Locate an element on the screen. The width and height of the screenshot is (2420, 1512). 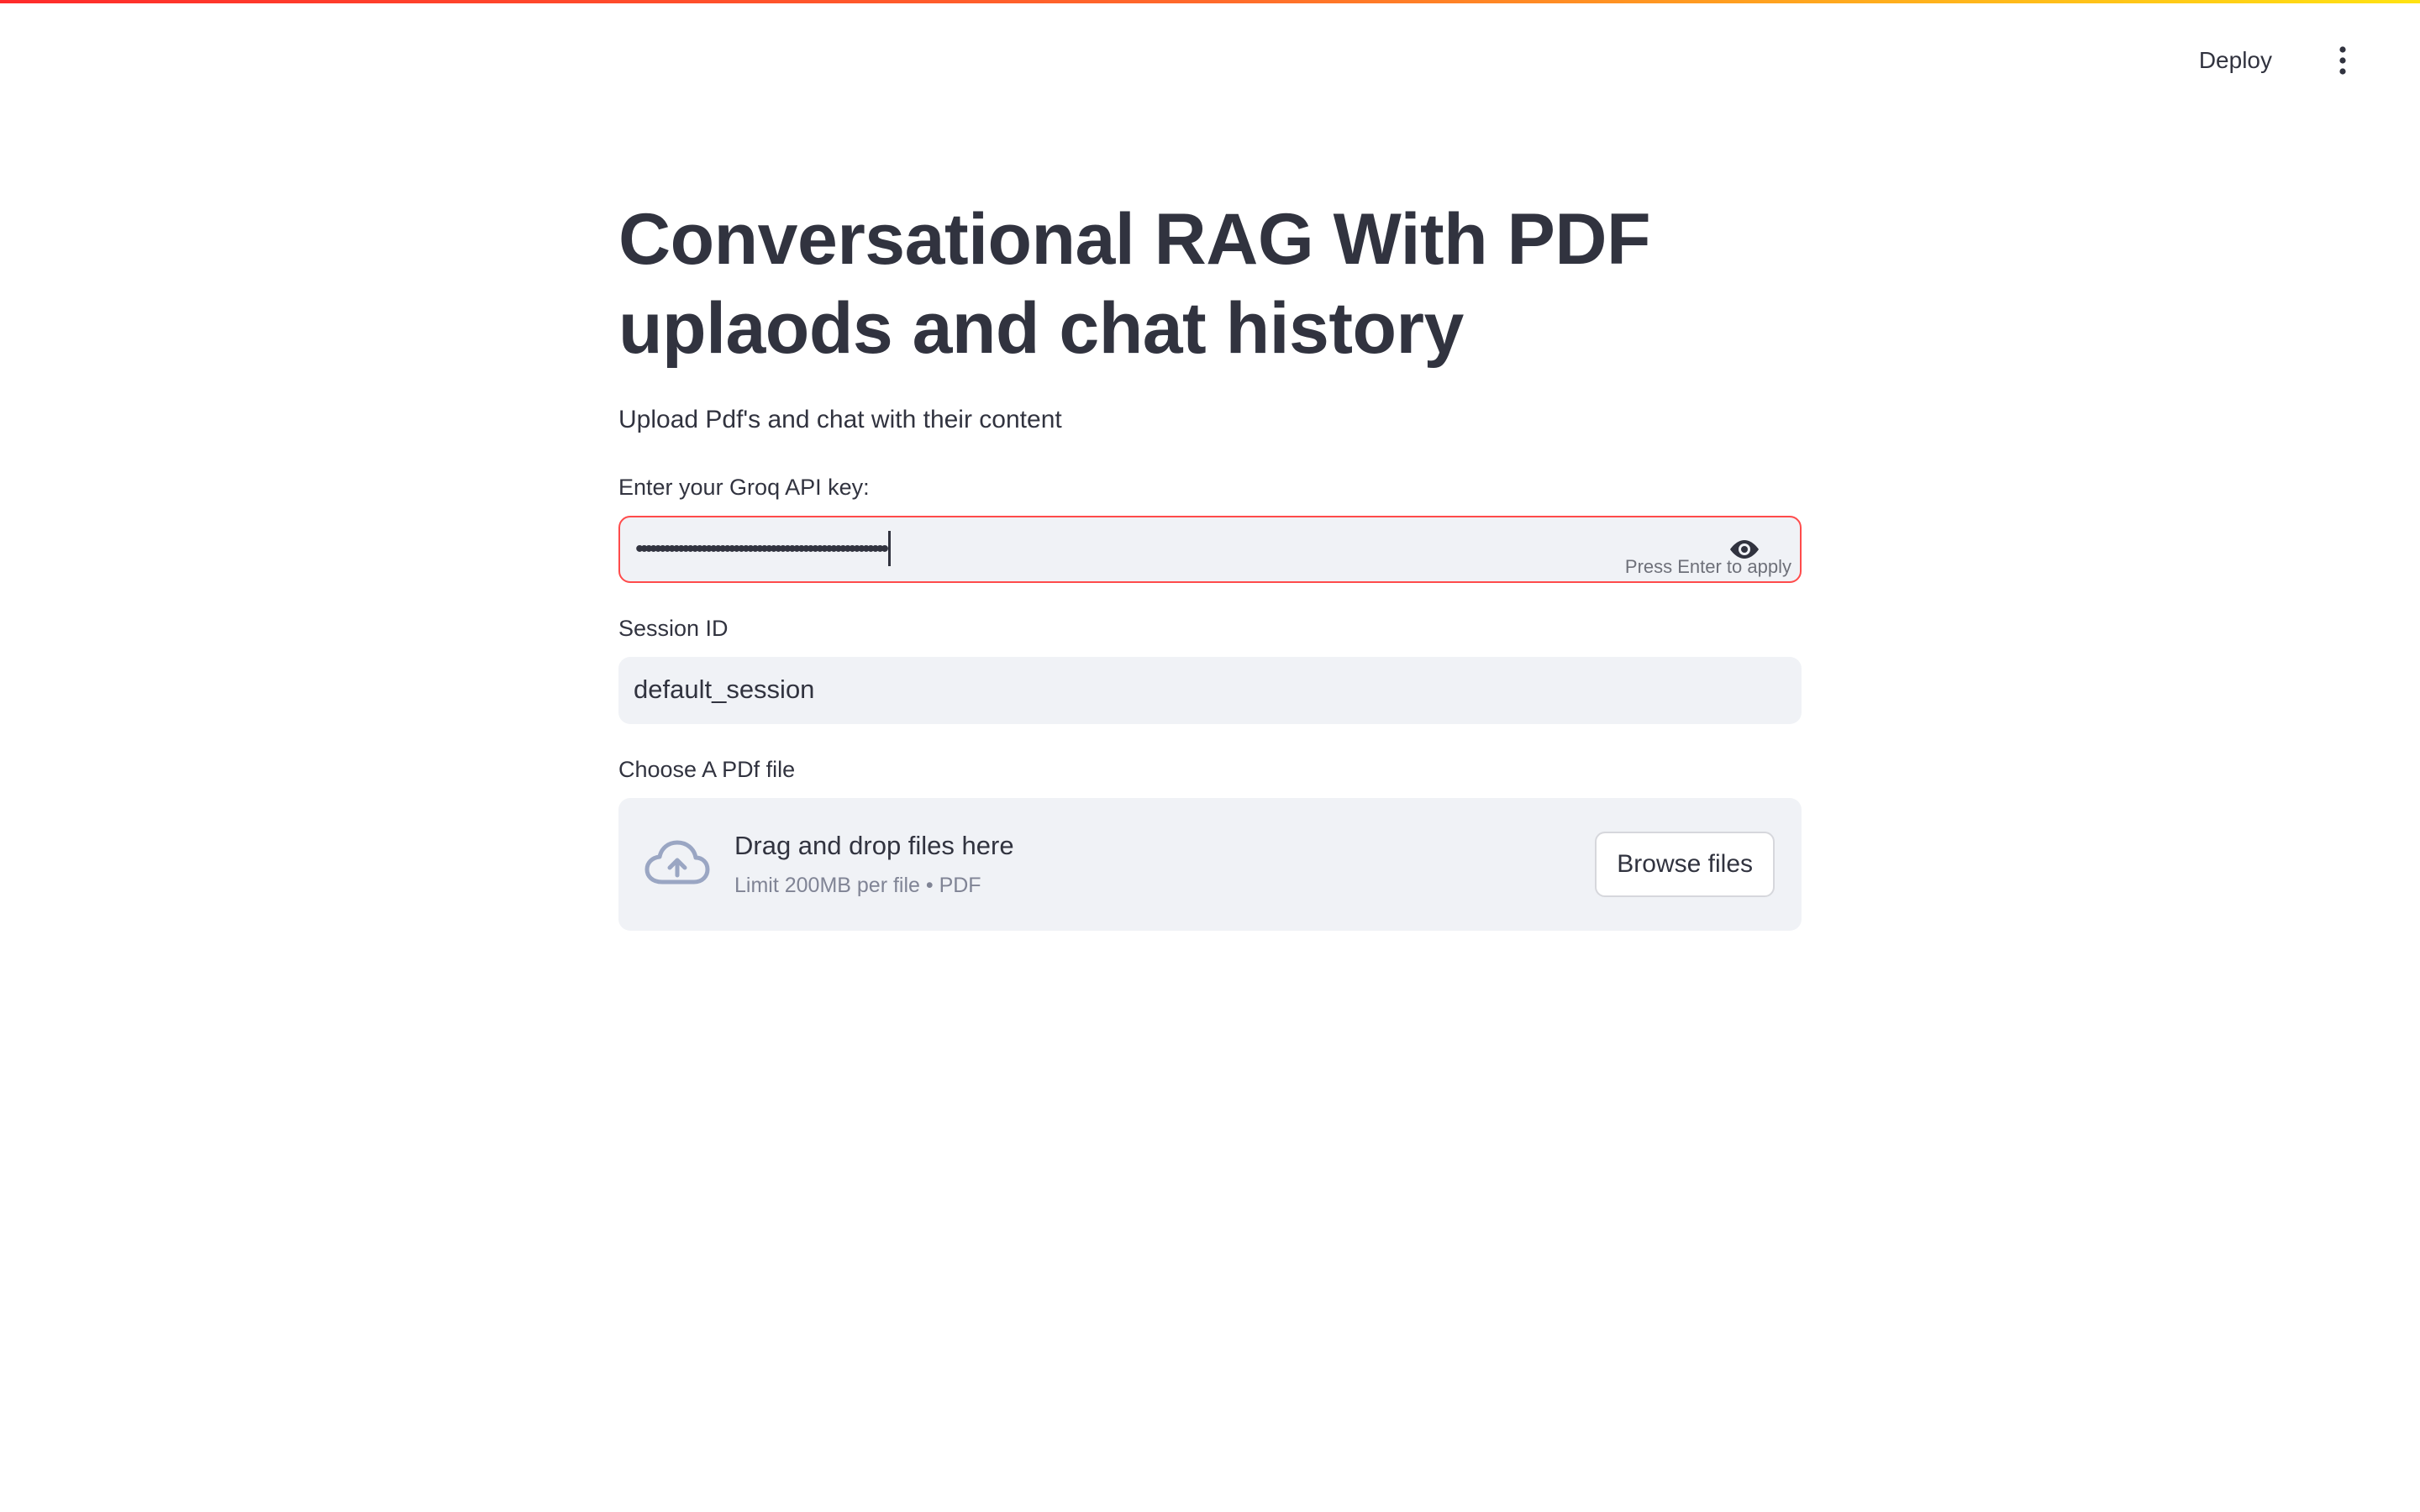
cloud-upload-icon is located at coordinates (677, 862).